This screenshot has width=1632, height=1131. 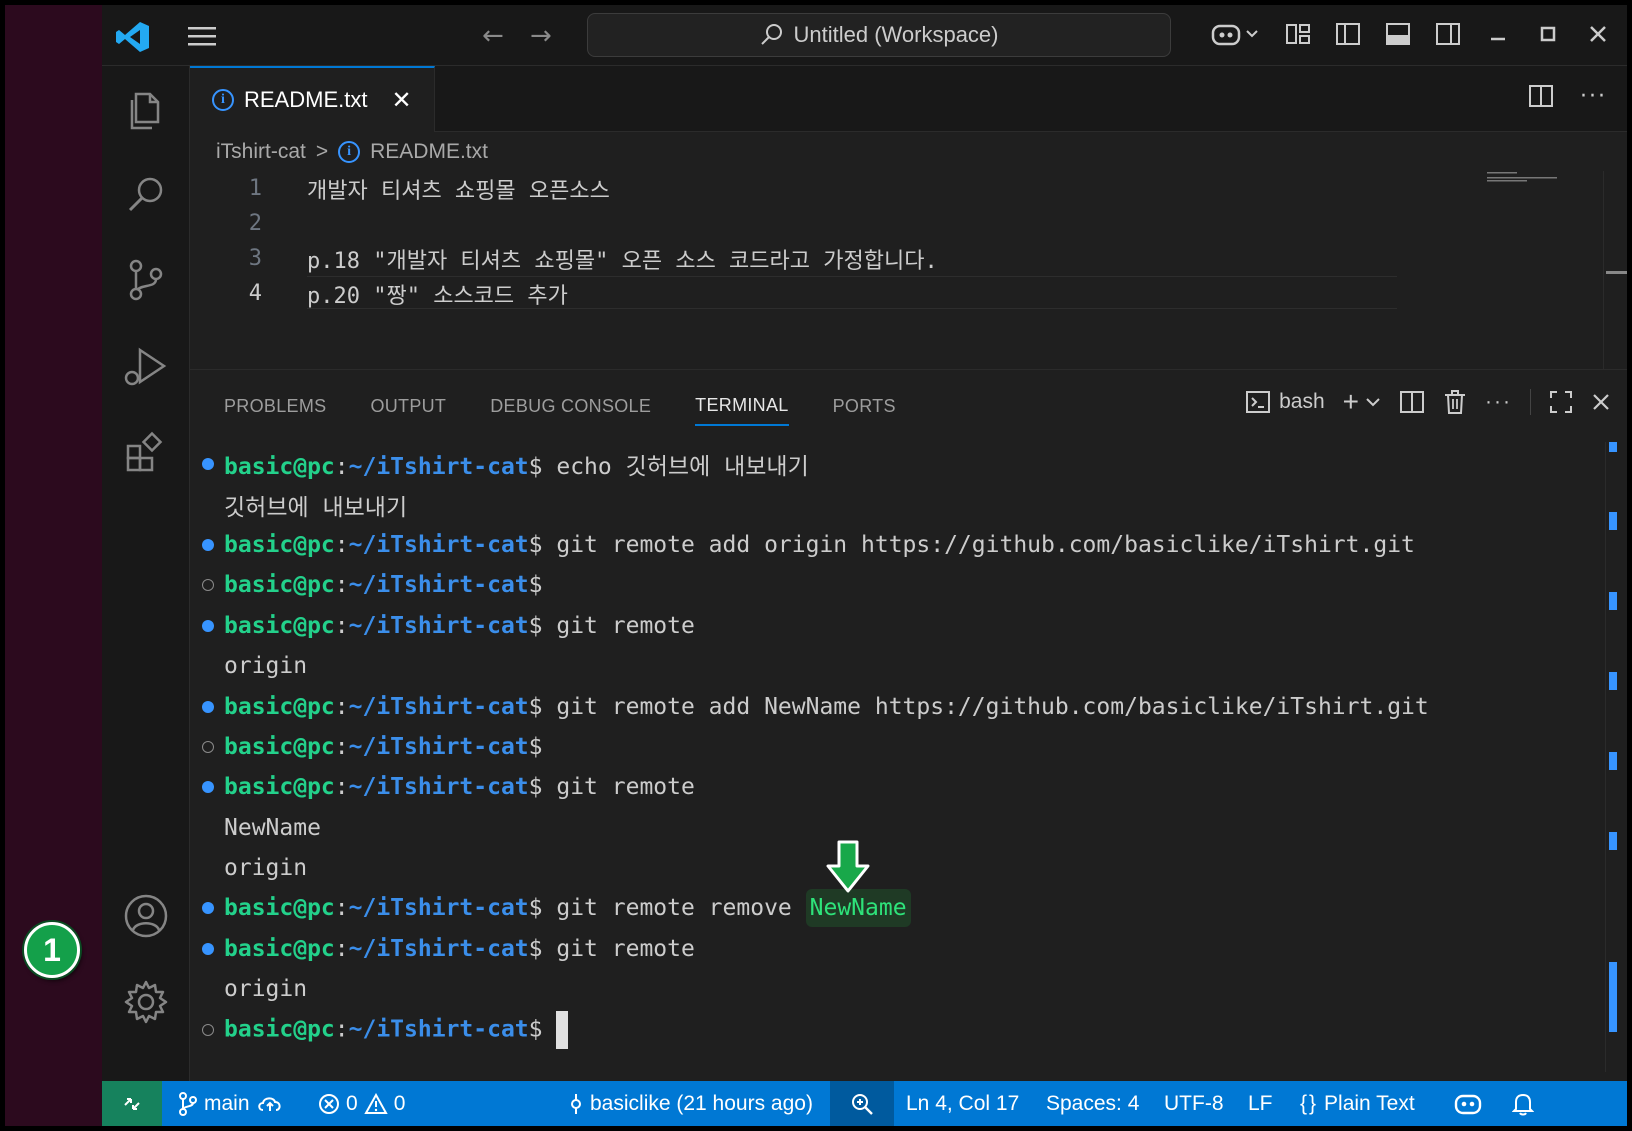 What do you see at coordinates (429, 152) in the screenshot?
I see `breadcrumb-file: README.txt` at bounding box center [429, 152].